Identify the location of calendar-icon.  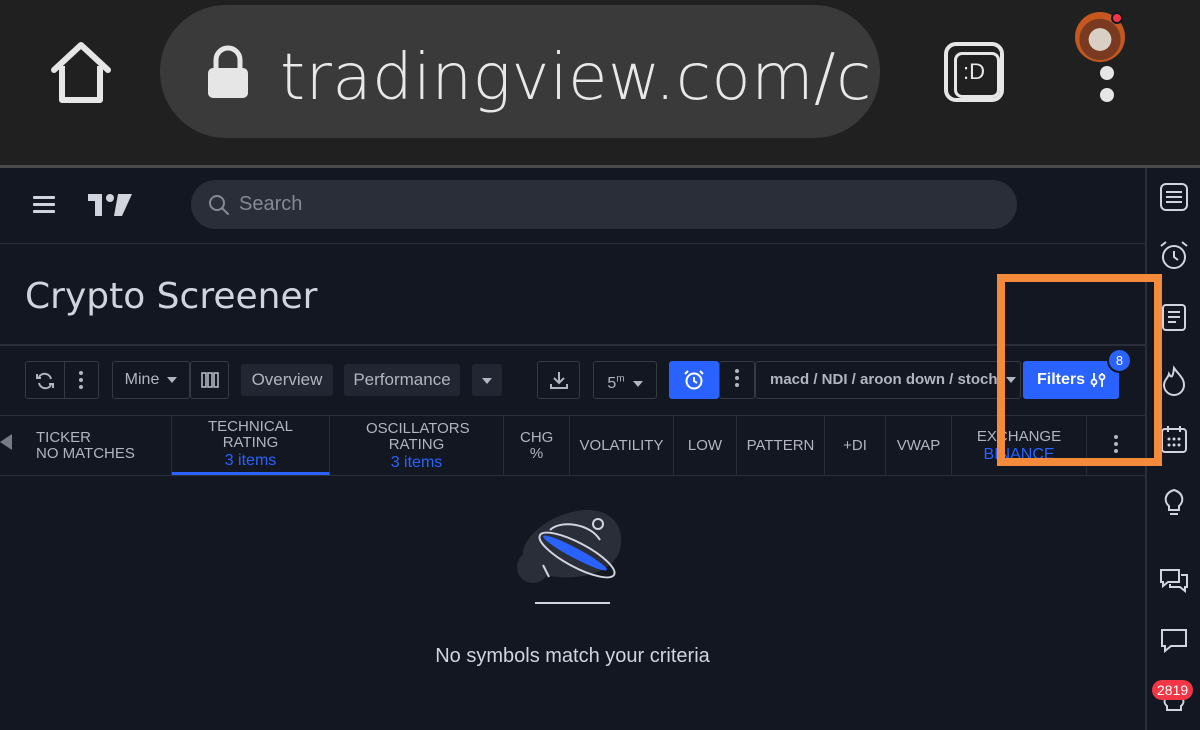
(1174, 439).